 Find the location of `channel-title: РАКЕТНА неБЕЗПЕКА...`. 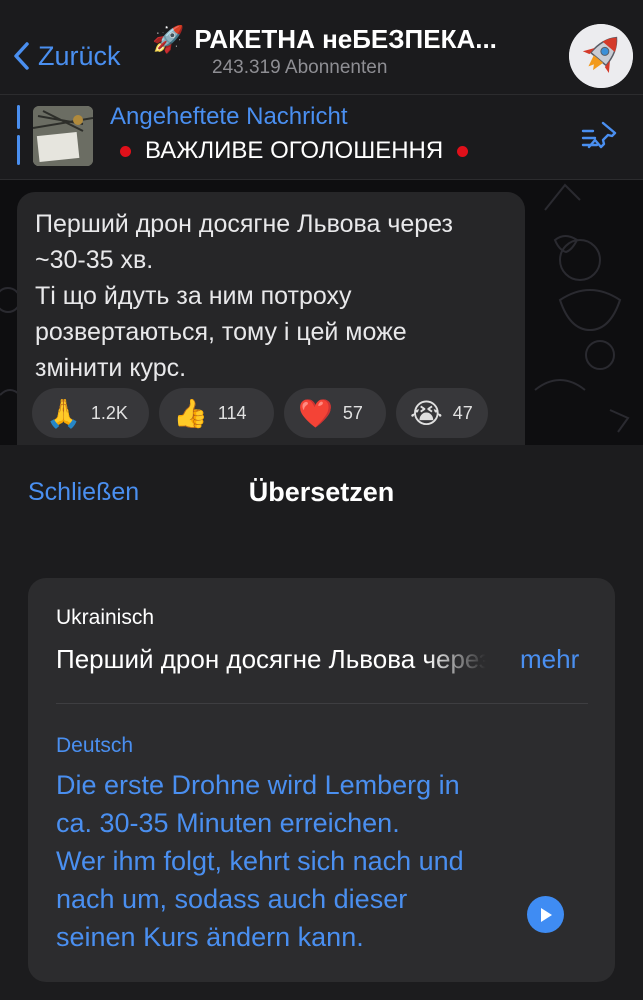

channel-title: РАКЕТНА неБЕЗПЕКА... is located at coordinates (345, 39).